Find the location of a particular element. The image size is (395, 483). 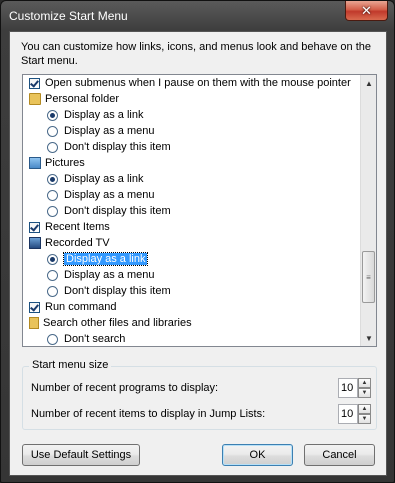

window-title: Customize Start Menu is located at coordinates (68, 16).